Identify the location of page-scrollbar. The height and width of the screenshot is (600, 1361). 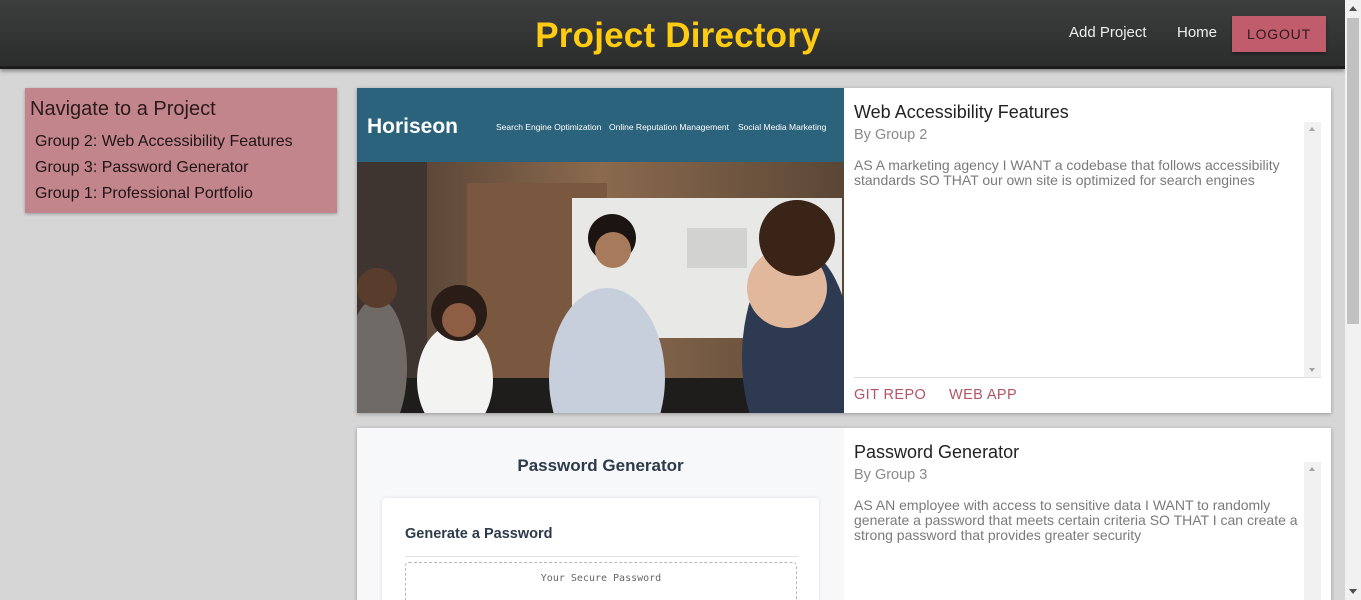
(1353, 300).